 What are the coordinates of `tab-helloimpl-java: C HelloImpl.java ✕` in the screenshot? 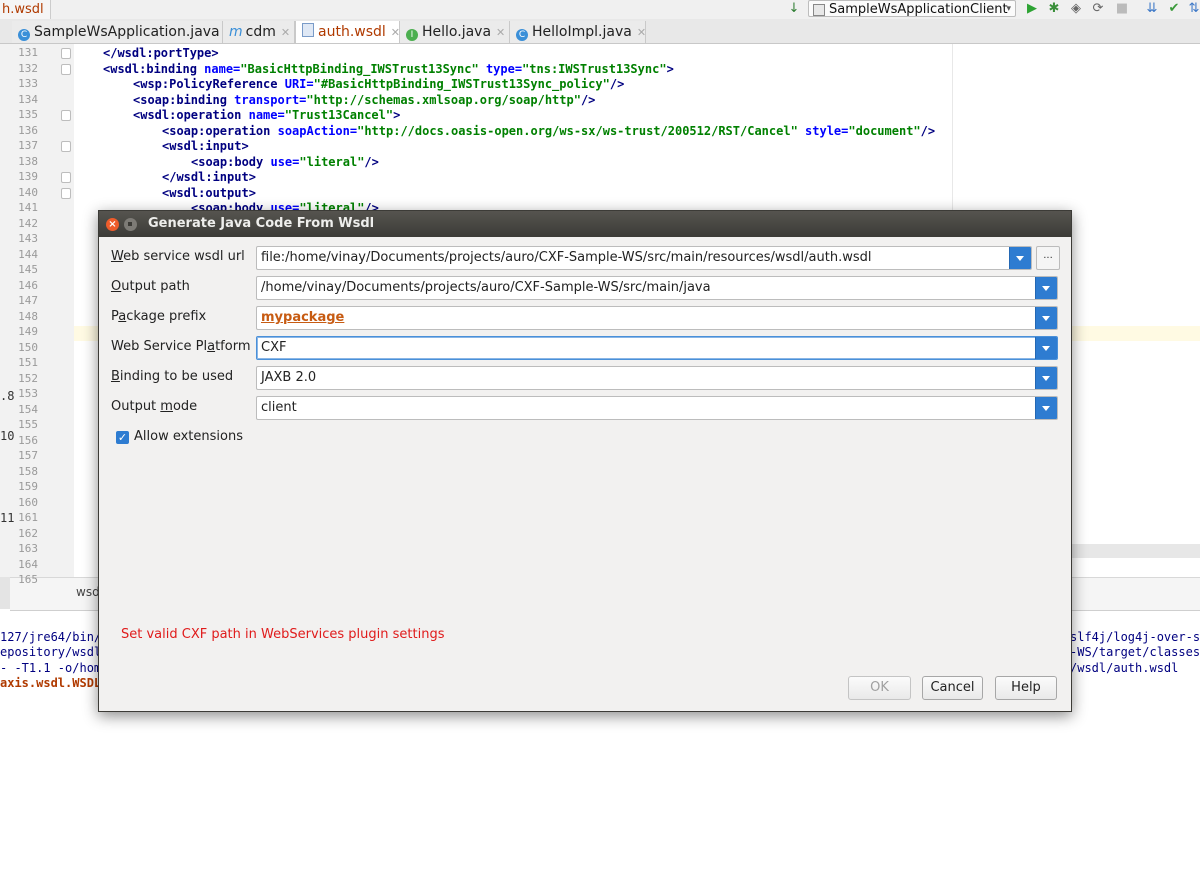 It's located at (578, 32).